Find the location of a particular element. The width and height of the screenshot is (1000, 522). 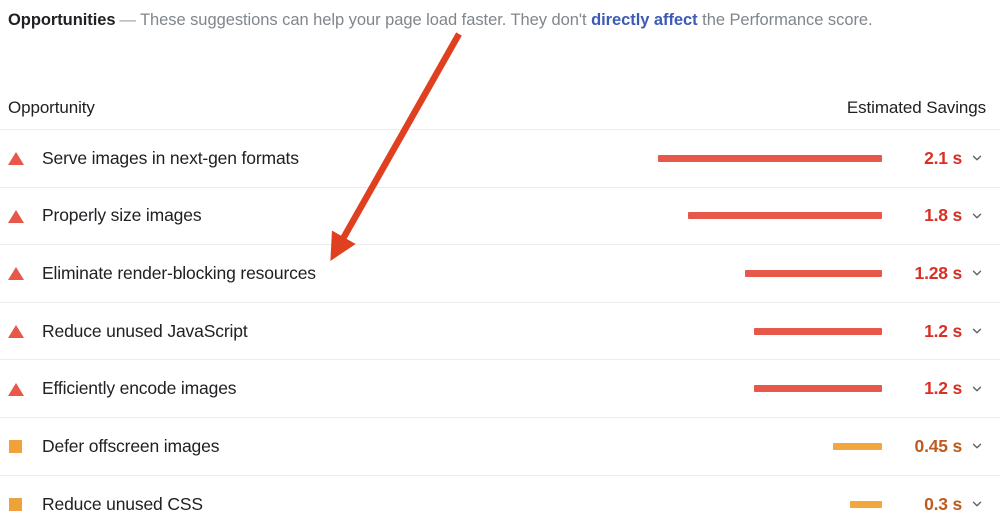

savings-value: 2.1 s is located at coordinates (943, 157).